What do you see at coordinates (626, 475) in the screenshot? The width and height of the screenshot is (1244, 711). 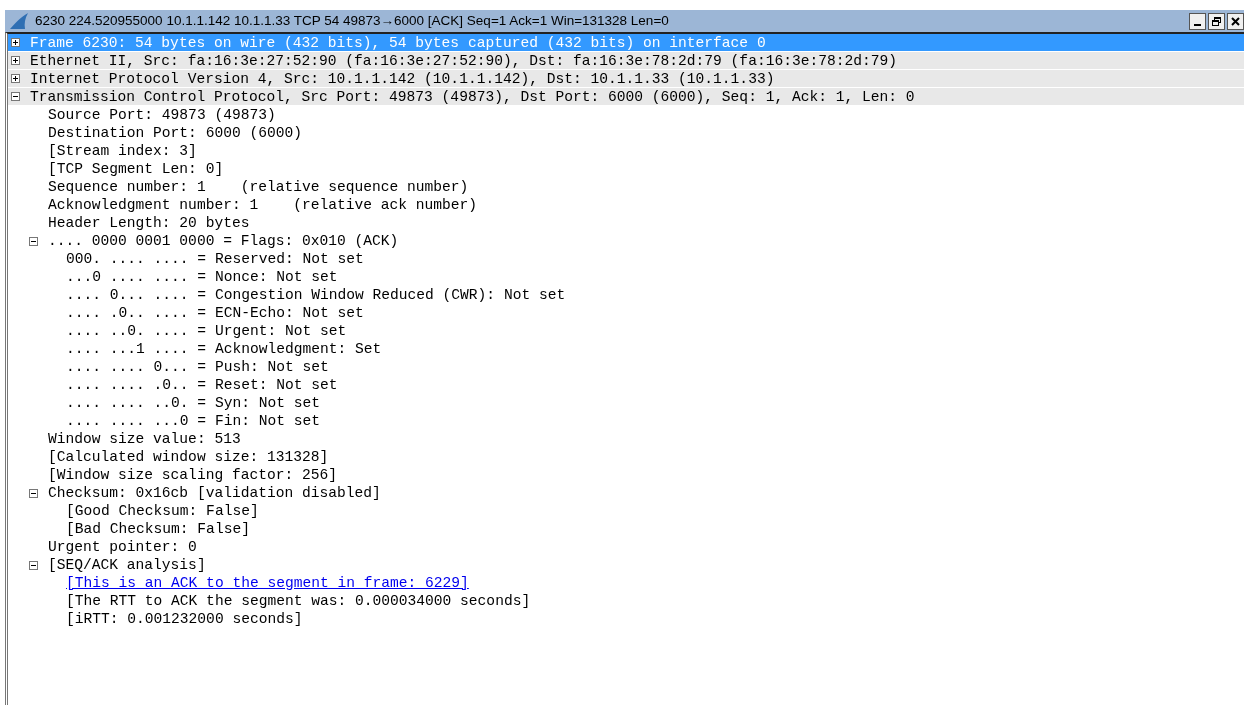 I see `tree-row: [Window size scaling factor: 256]` at bounding box center [626, 475].